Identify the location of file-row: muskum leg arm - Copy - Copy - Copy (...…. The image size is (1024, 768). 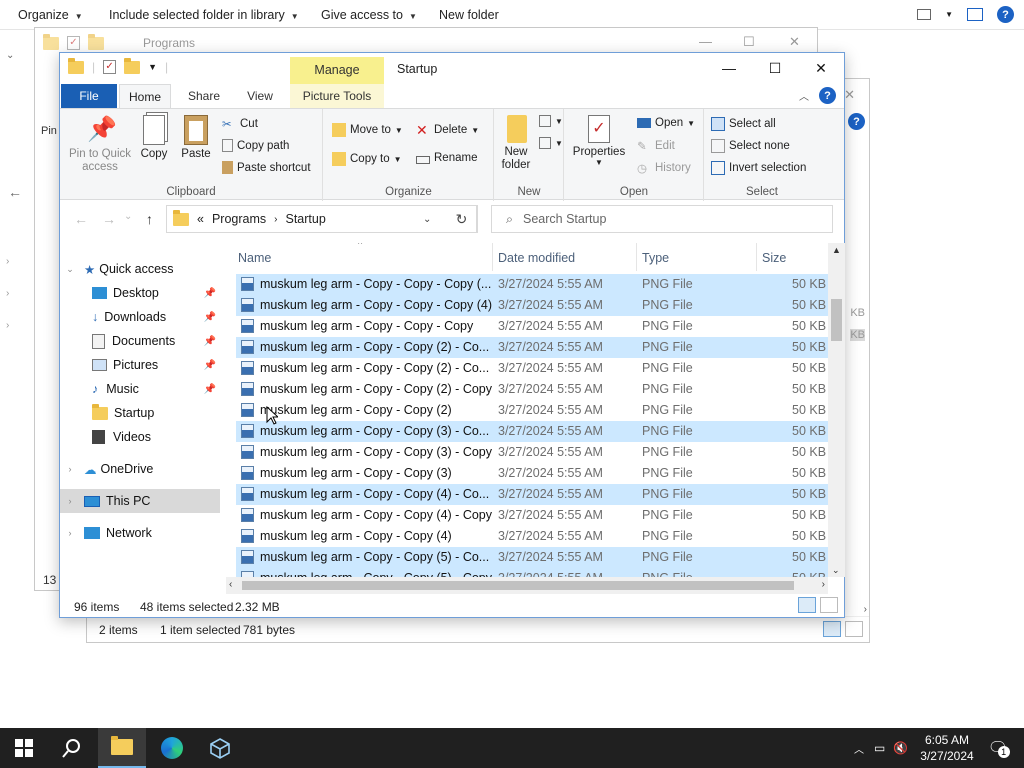
(532, 284).